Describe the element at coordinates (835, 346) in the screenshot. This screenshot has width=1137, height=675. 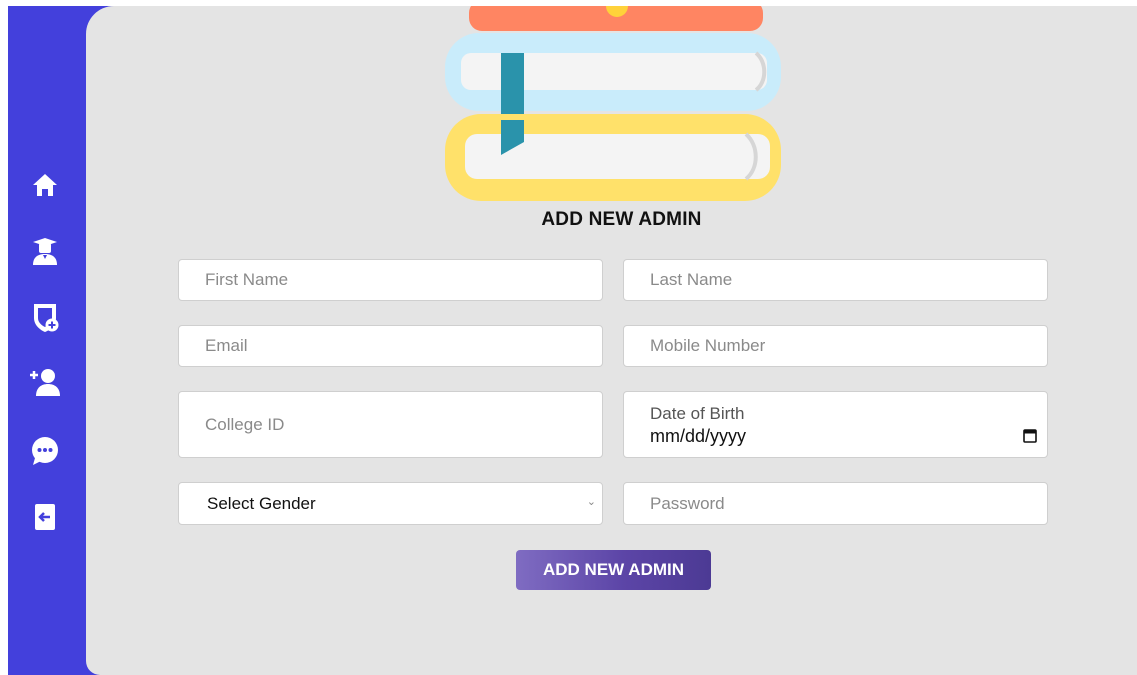
I see `mobile-number-input: Mobile Number` at that location.